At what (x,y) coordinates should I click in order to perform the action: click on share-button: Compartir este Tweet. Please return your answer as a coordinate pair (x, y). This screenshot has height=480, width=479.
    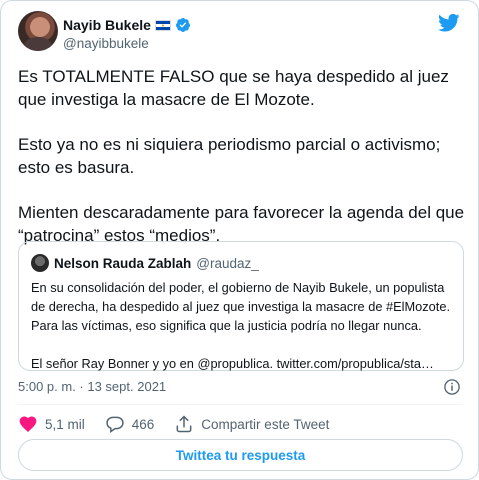
    Looking at the image, I should click on (251, 424).